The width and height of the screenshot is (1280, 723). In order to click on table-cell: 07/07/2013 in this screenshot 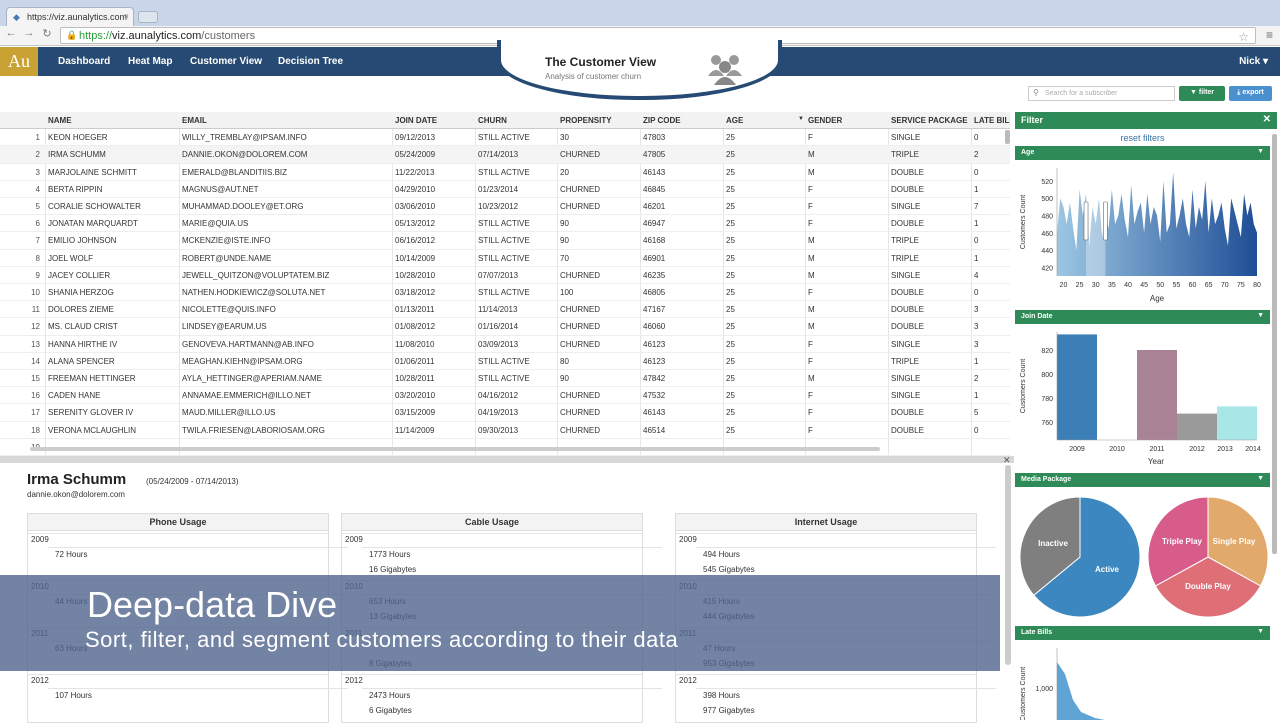, I will do `click(498, 275)`.